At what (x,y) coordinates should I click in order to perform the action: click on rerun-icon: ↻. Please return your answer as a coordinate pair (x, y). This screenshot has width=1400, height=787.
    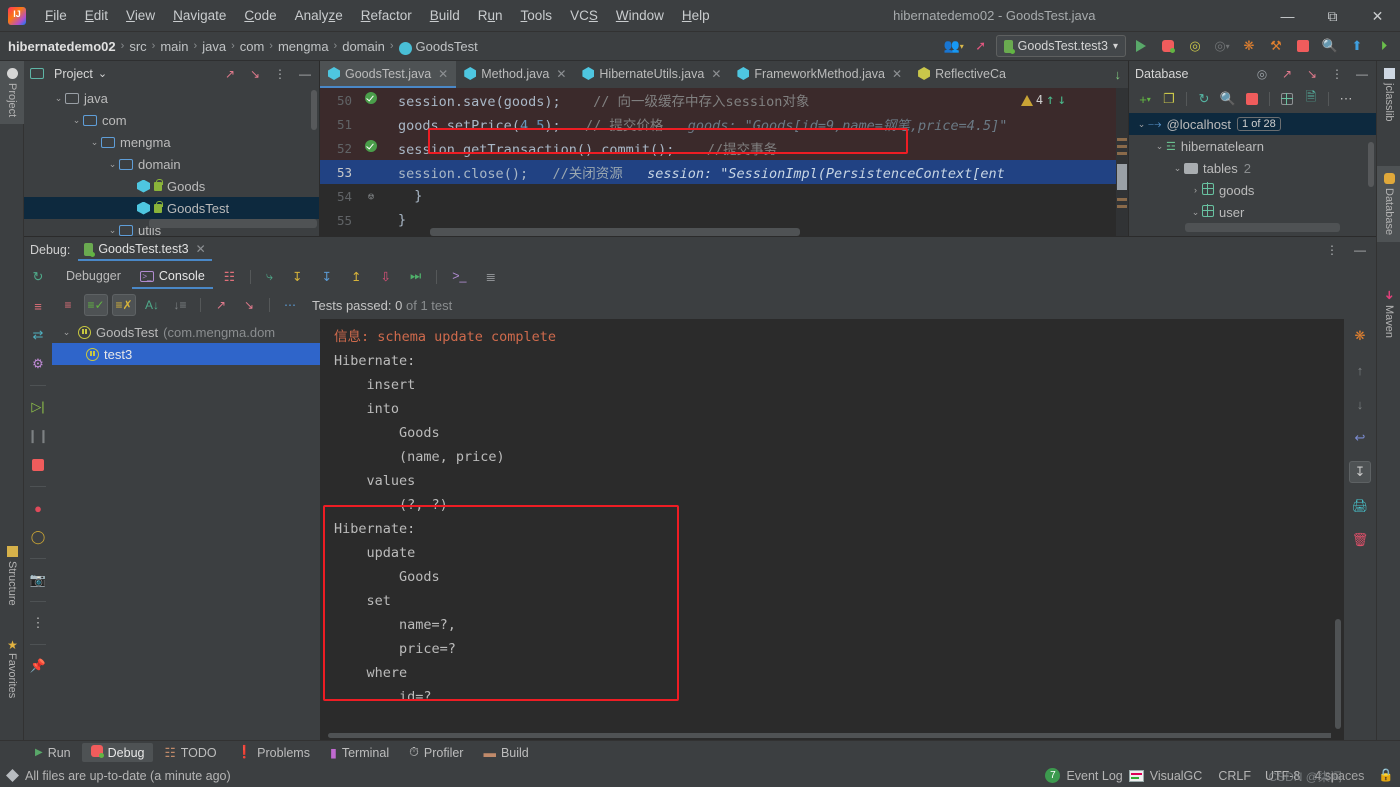
    Looking at the image, I should click on (38, 277).